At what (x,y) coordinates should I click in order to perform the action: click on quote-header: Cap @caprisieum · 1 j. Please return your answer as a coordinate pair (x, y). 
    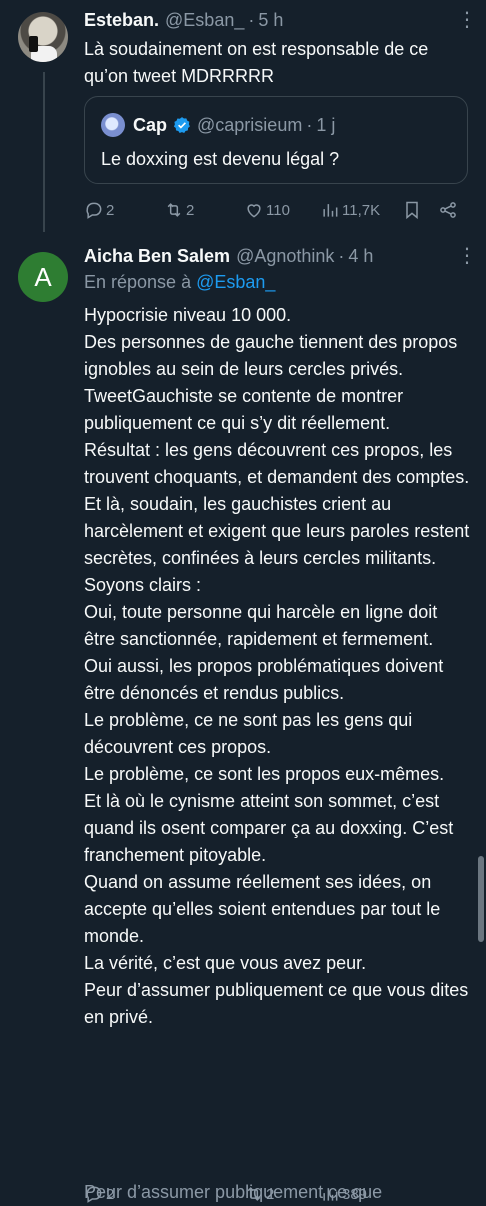
    Looking at the image, I should click on (218, 125).